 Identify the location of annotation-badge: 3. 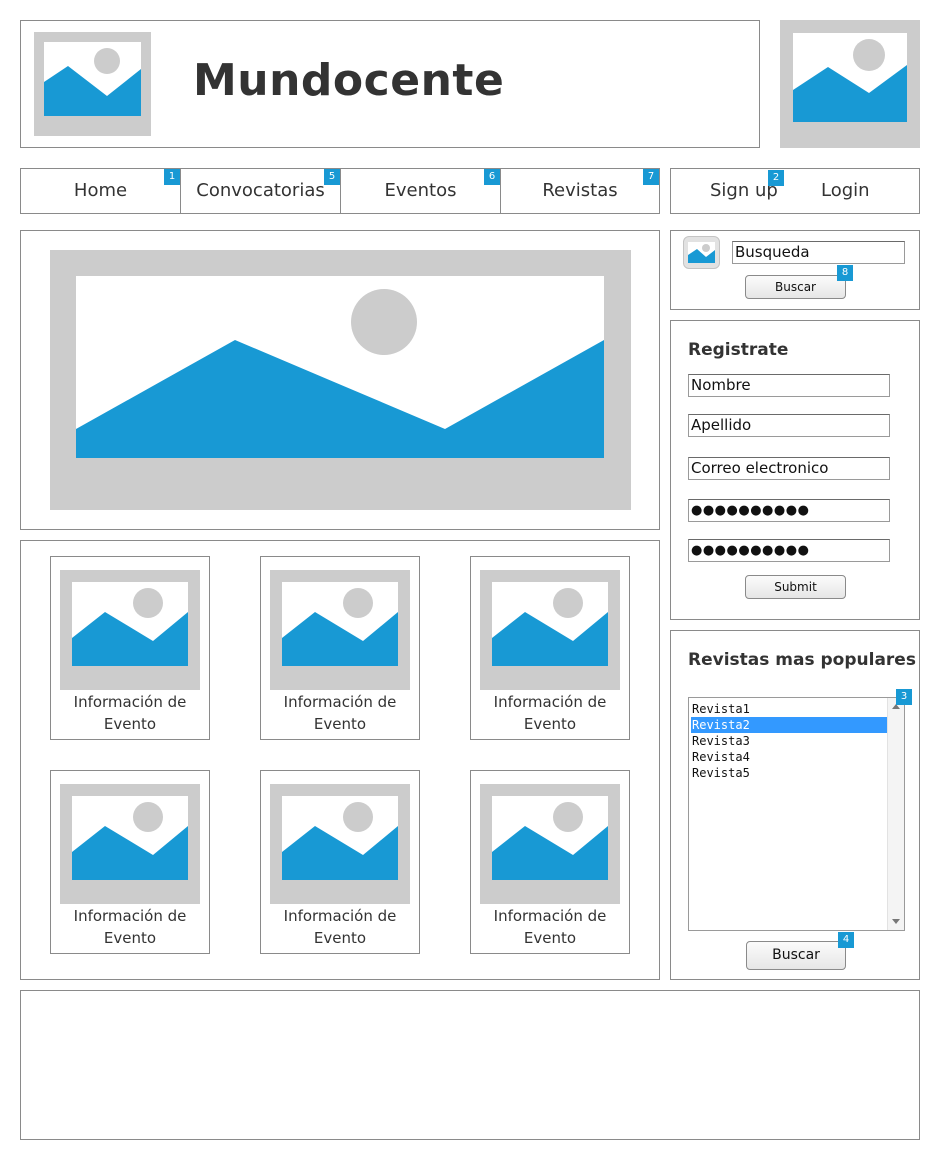
(904, 697).